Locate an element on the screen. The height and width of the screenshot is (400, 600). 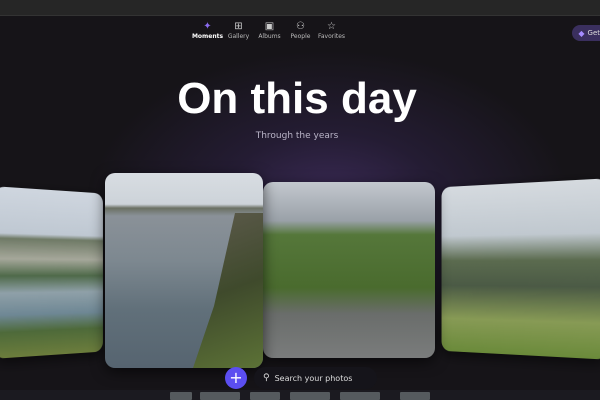
tab-people: ⚇ People is located at coordinates (300, 30).